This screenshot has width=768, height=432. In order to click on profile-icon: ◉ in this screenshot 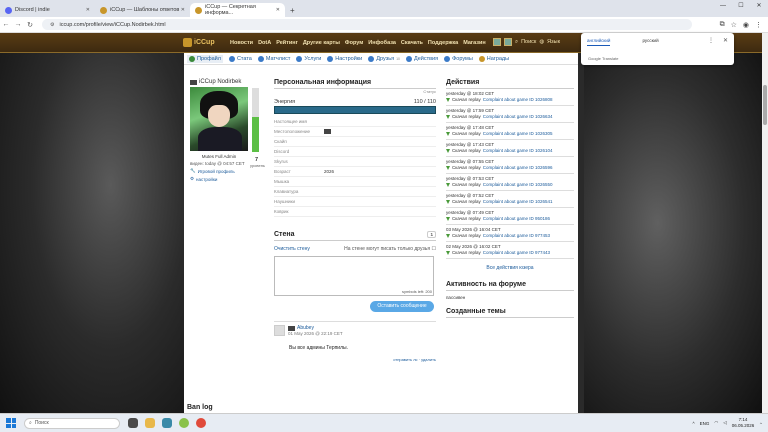, I will do `click(746, 25)`.